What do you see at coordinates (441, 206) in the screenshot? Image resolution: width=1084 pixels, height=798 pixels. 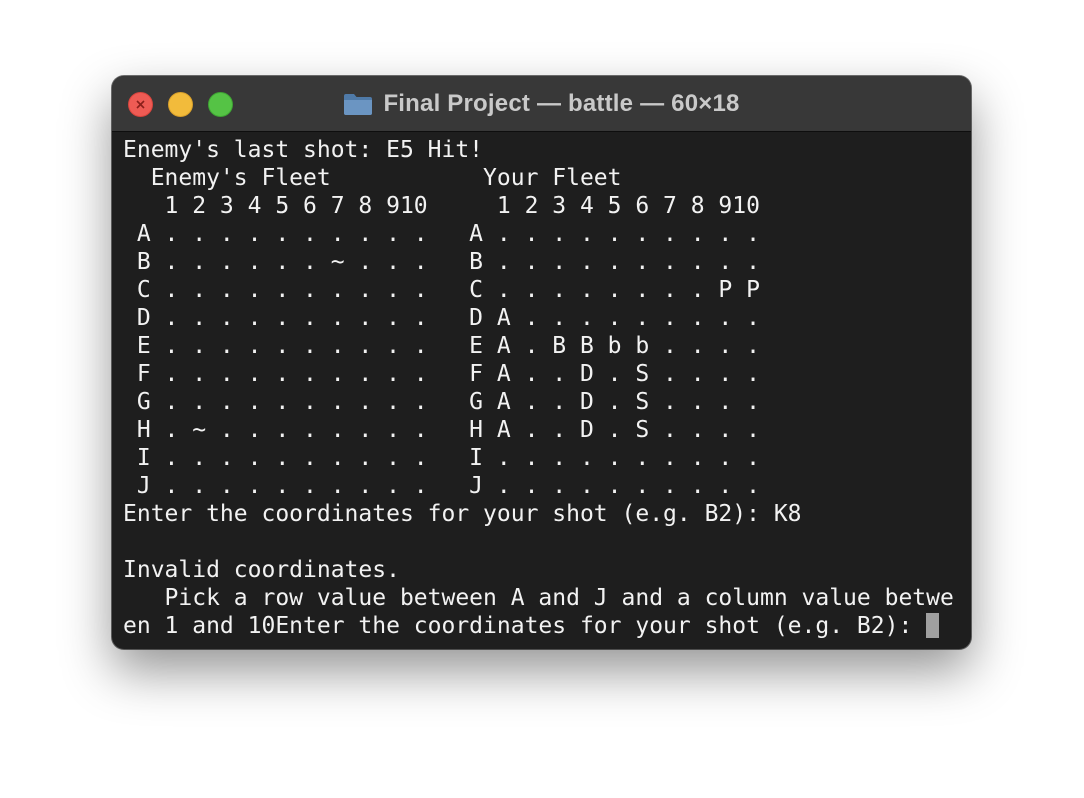 I see `terminal-line: 1 2 3 4 5 6 7 8 910 1 2 3 4 5 6 7 8 910` at bounding box center [441, 206].